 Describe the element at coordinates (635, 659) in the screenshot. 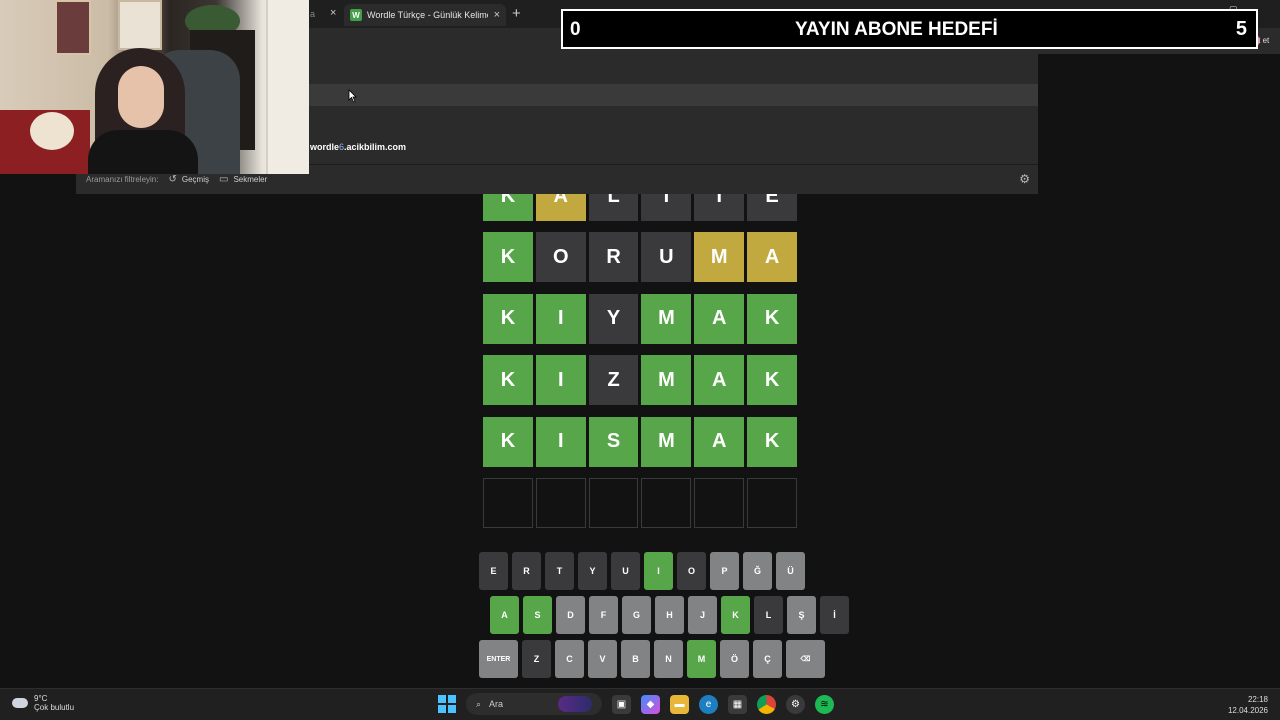

I see `keyboard-key: B` at that location.